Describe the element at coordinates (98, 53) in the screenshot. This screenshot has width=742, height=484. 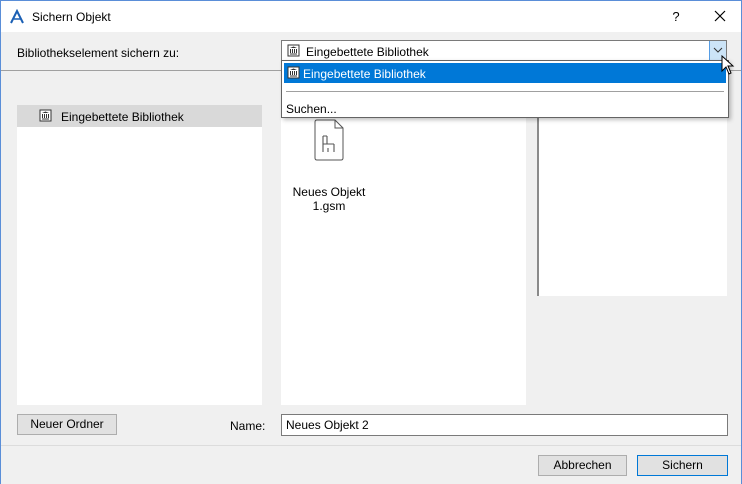
I see `save-to-label: Bibliothekselement sichern zu:` at that location.